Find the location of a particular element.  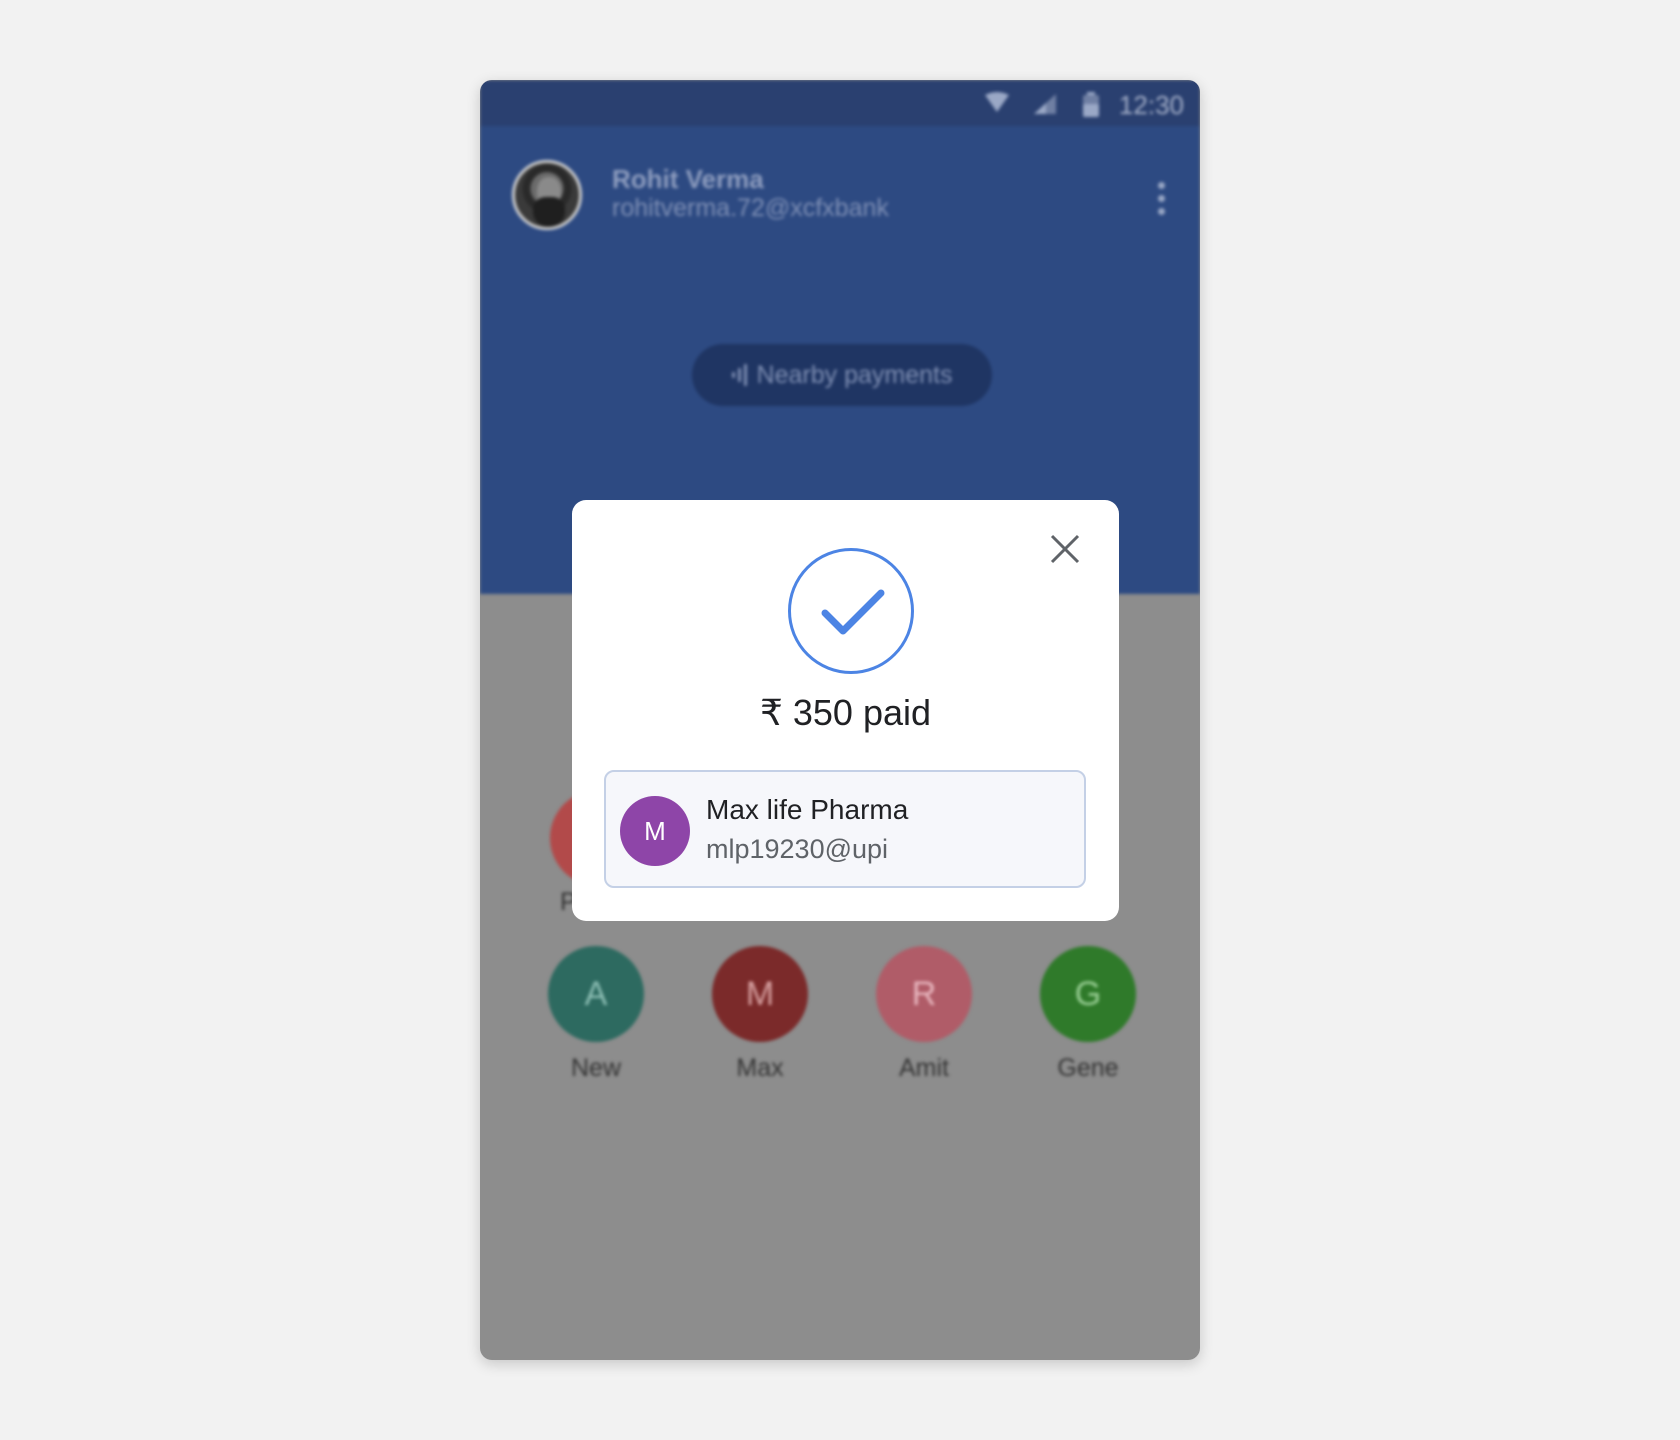

contact-avatar: M is located at coordinates (760, 994).